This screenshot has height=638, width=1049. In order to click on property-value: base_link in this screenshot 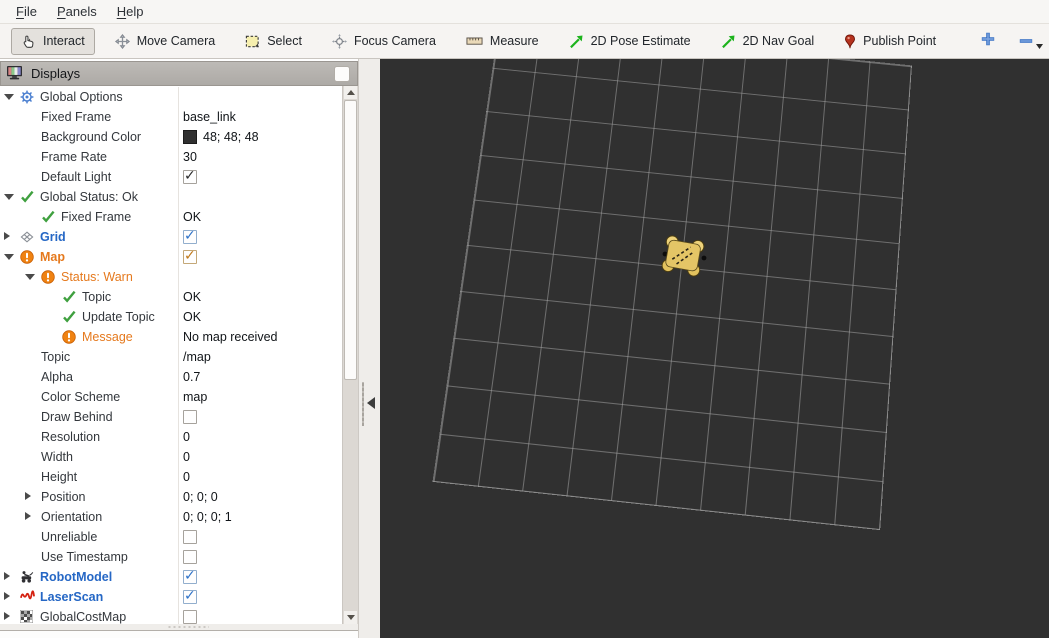, I will do `click(209, 117)`.